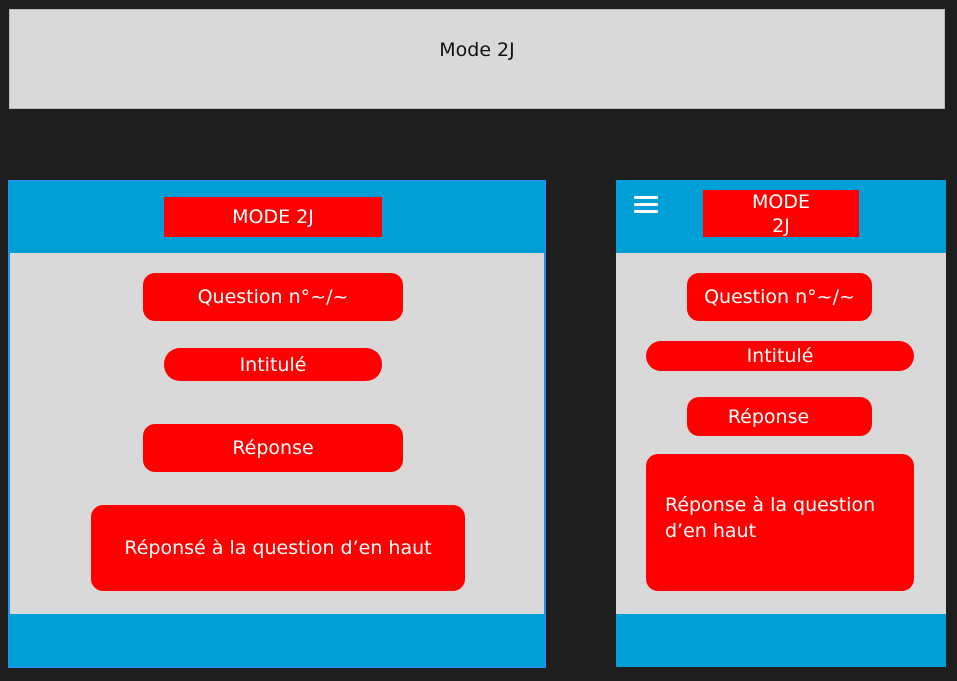  I want to click on mobile-question-button: Question n°~/~, so click(779, 297).